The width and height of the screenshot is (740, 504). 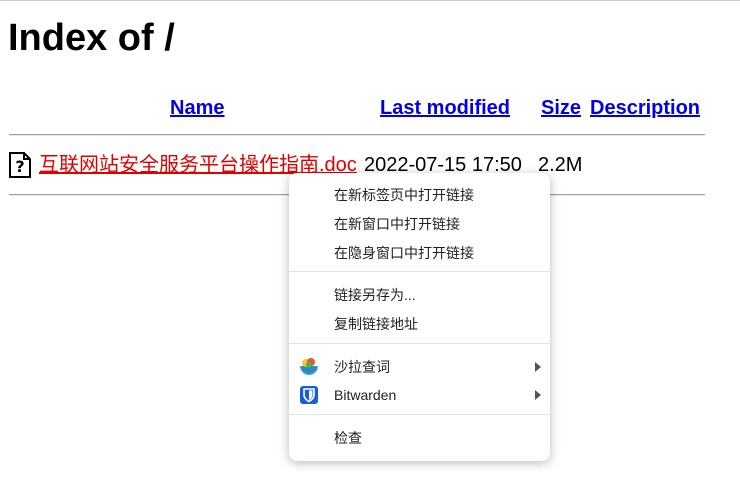 I want to click on menu-item-open-new-window: 在新窗口中打开链接, so click(x=419, y=224).